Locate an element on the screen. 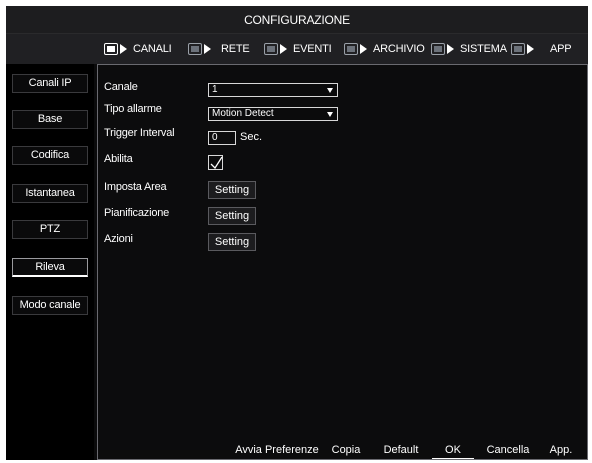 The image size is (592, 463). azioni-setting-button: Setting is located at coordinates (232, 242).